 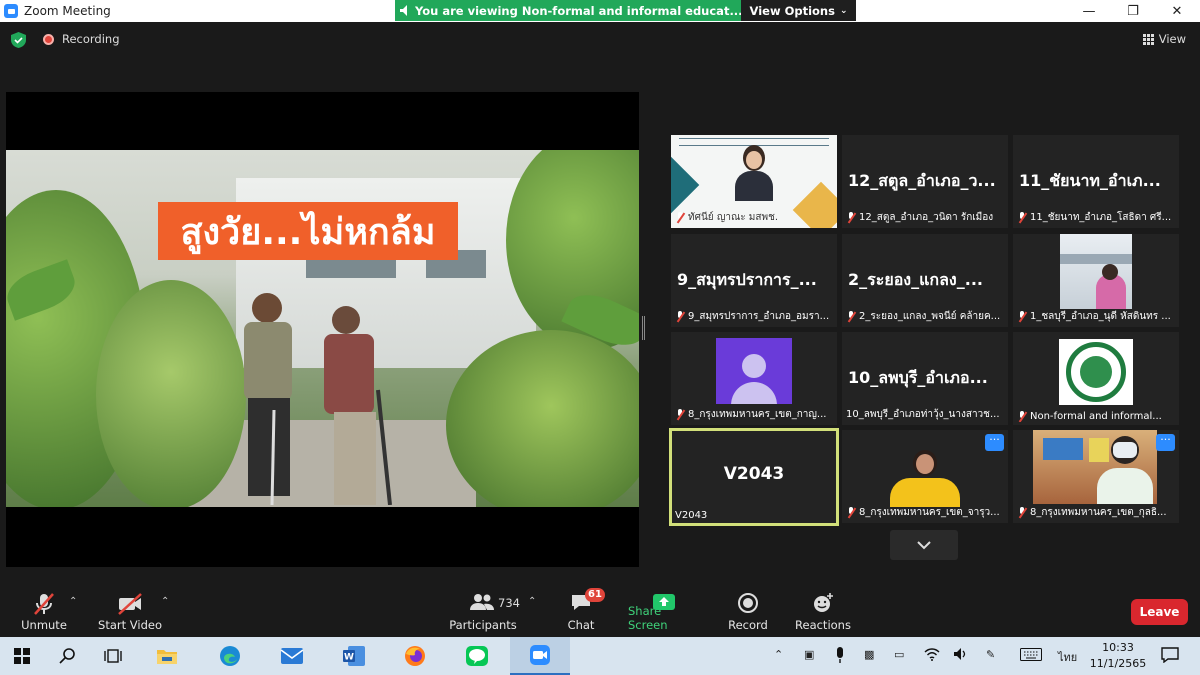 I want to click on task-view-button, so click(x=113, y=656).